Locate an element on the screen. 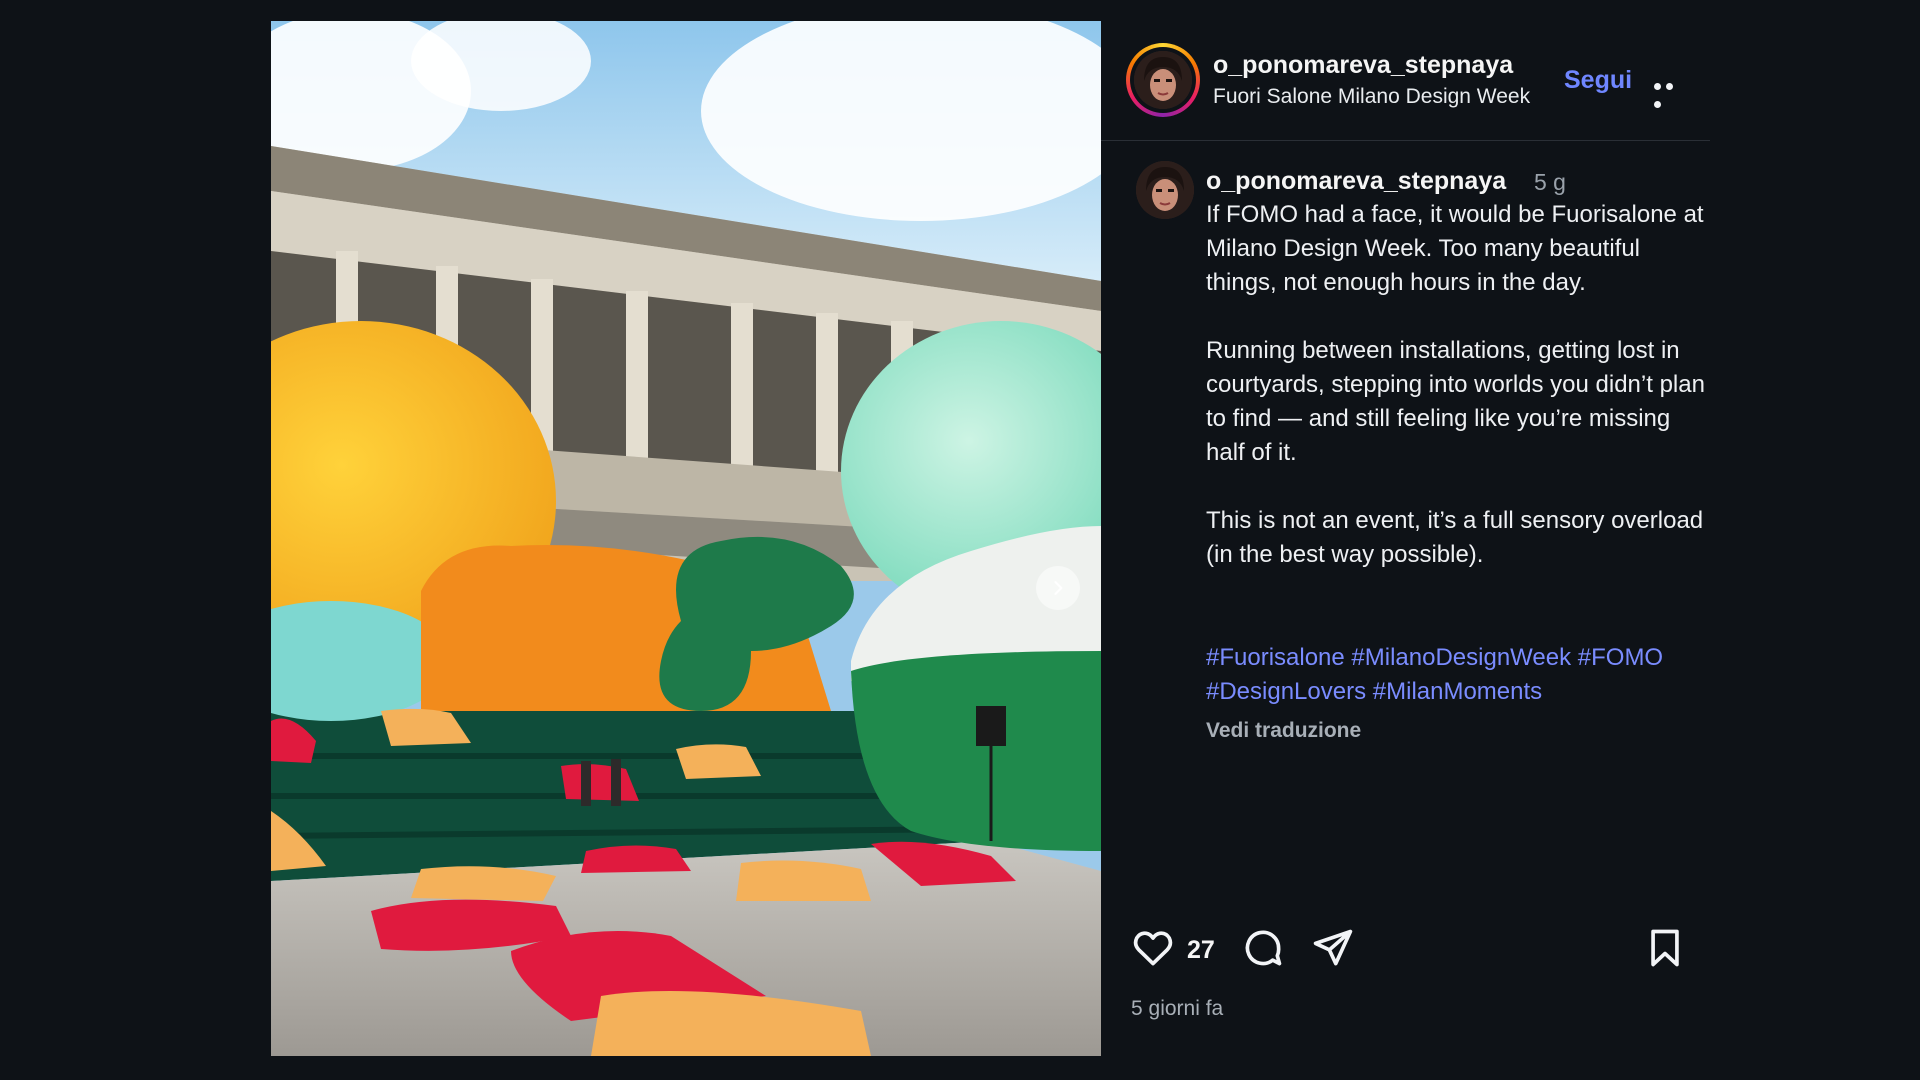 The height and width of the screenshot is (1080, 1920). comment-icon is located at coordinates (1263, 948).